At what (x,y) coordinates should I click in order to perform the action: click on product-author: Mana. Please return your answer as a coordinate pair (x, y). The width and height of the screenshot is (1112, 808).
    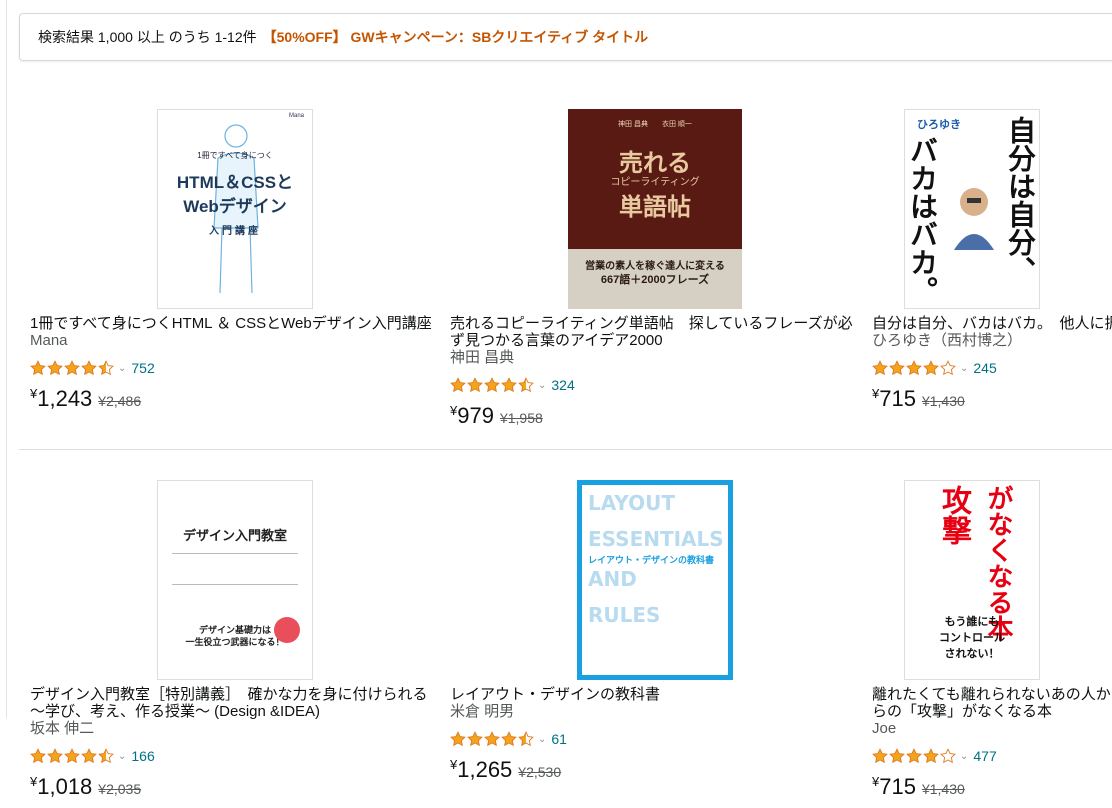
    Looking at the image, I should click on (49, 340).